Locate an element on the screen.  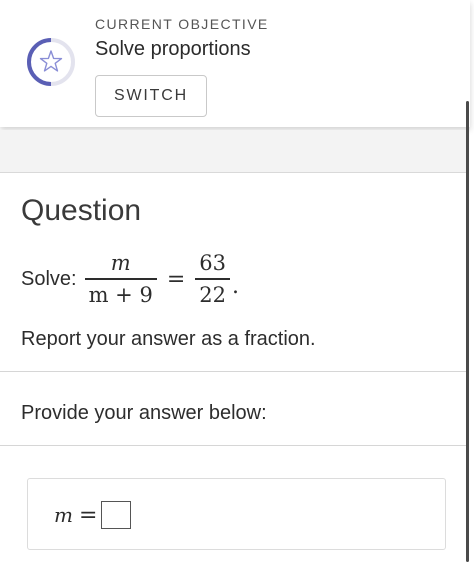
star-icon is located at coordinates (51, 61).